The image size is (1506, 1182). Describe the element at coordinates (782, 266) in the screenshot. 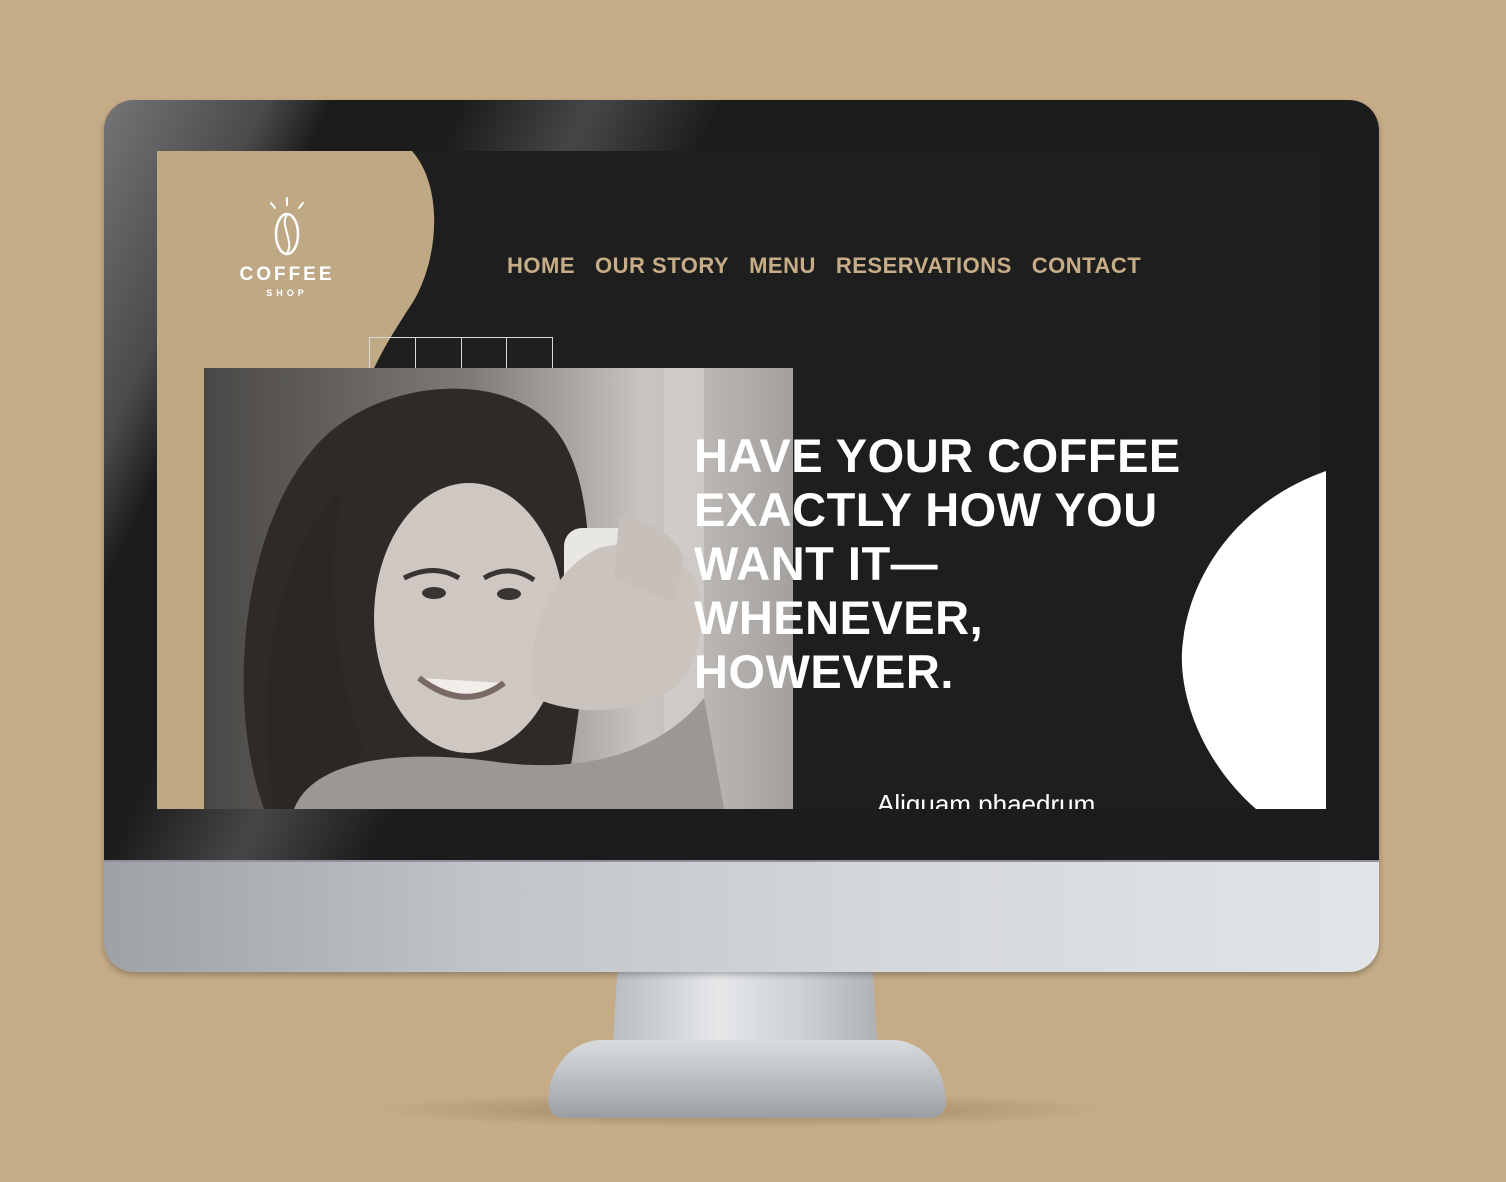

I see `nav-menu: MENU` at that location.